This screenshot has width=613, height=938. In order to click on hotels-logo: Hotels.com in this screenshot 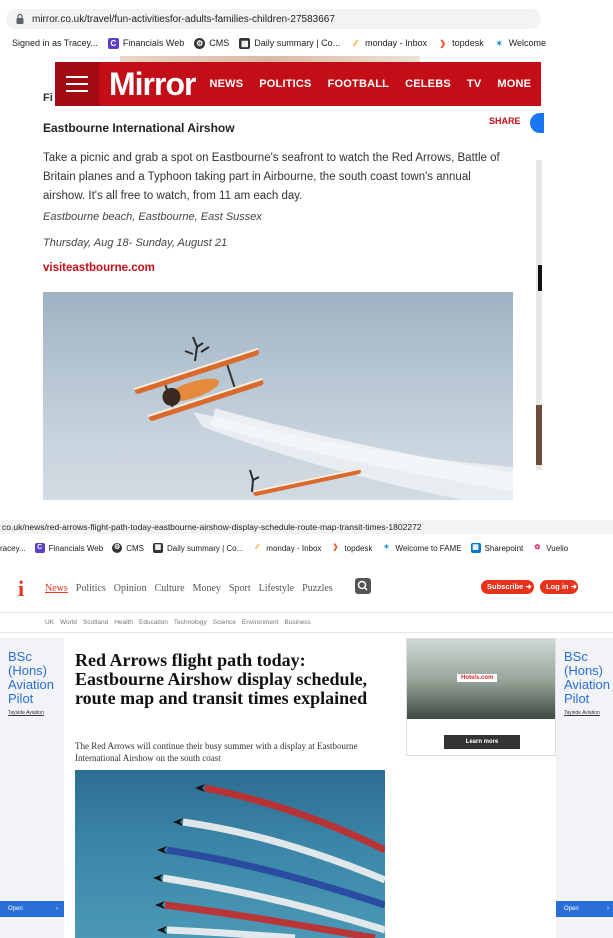, I will do `click(477, 678)`.